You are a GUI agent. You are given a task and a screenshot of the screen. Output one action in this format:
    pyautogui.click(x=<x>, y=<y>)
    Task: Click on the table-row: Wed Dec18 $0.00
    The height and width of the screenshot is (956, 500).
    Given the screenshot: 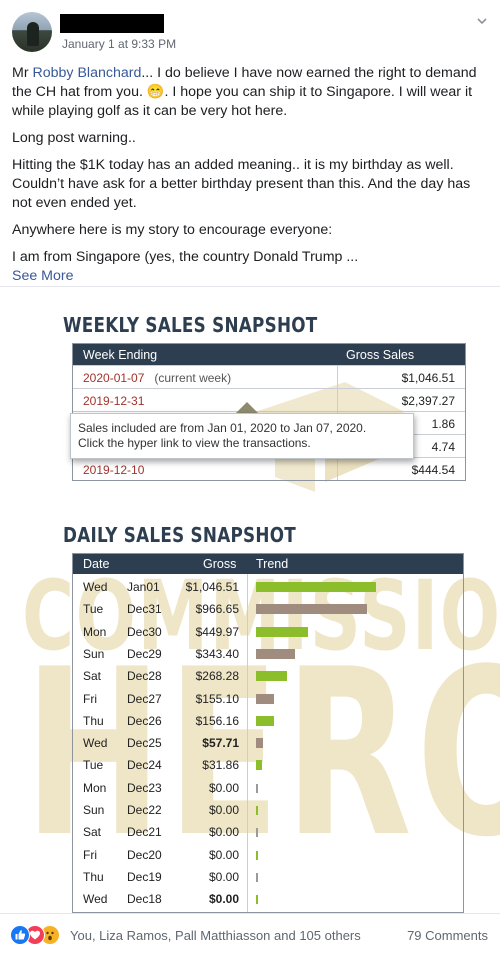 What is the action you would take?
    pyautogui.click(x=268, y=899)
    